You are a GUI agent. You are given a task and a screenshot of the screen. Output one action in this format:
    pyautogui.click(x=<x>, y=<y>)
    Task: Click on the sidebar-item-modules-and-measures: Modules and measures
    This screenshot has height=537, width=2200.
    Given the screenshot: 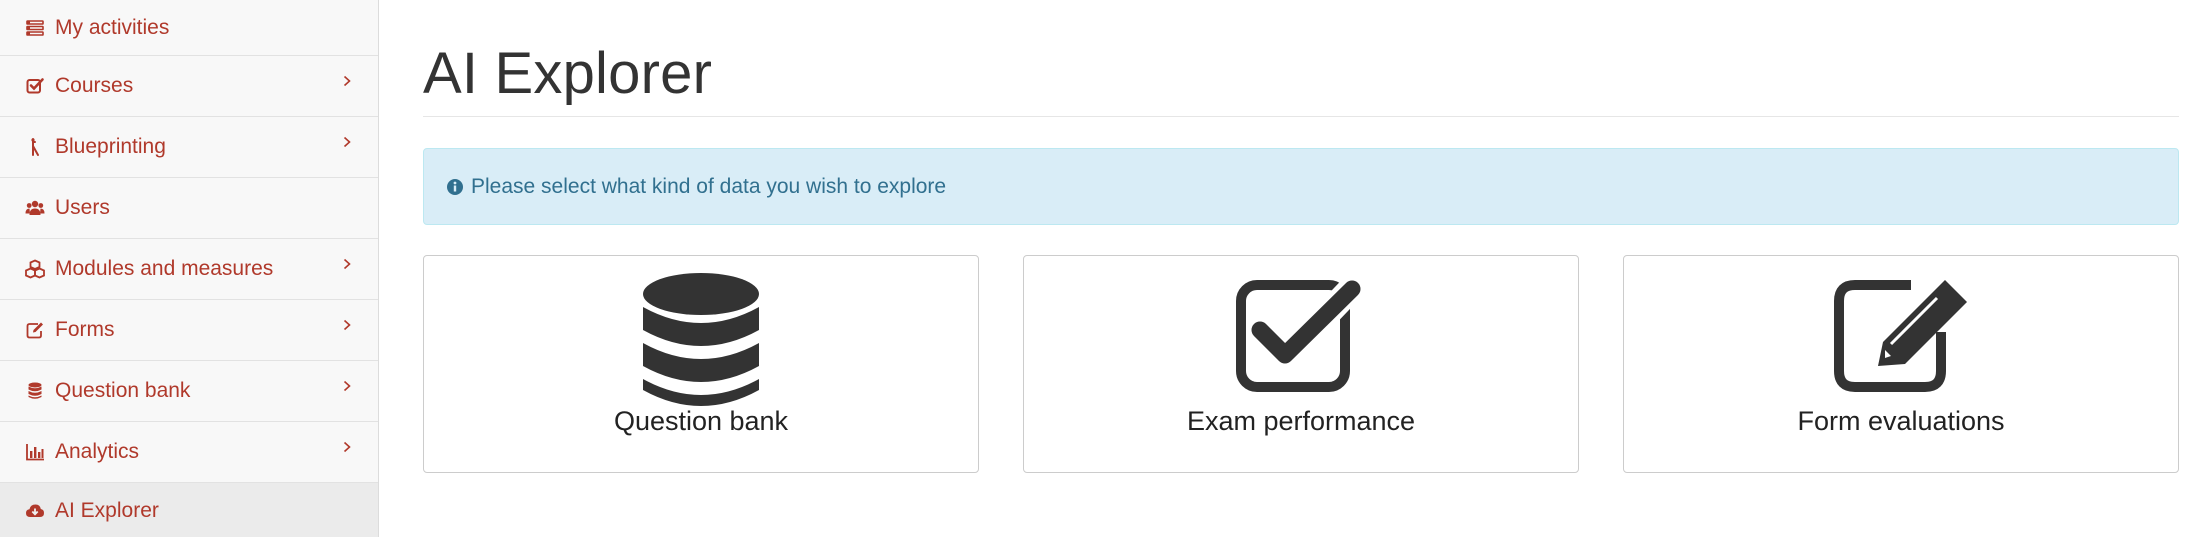 What is the action you would take?
    pyautogui.click(x=189, y=269)
    